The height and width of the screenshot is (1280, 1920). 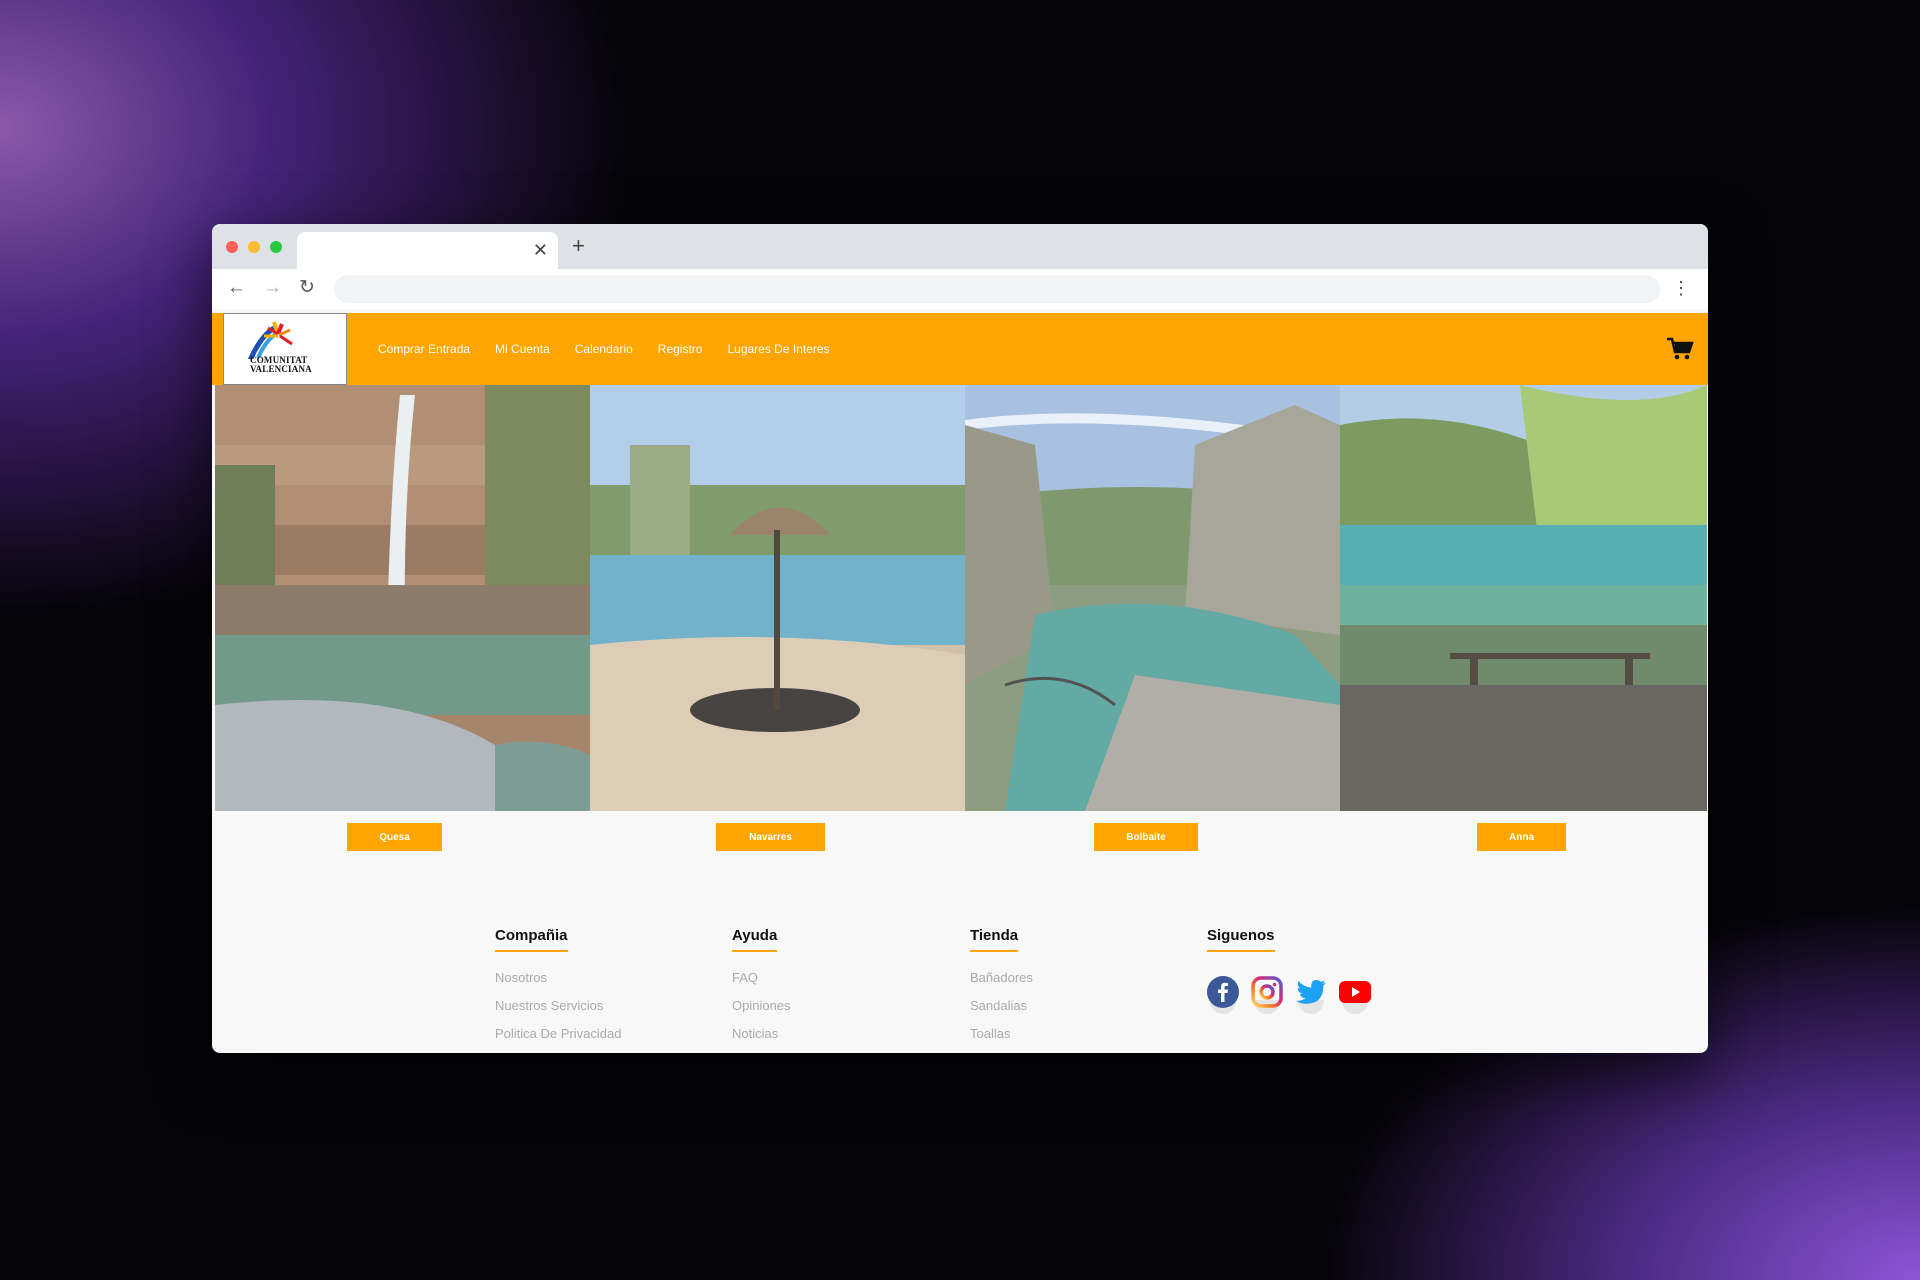 What do you see at coordinates (531, 939) in the screenshot?
I see `footer-company-title: Compañia` at bounding box center [531, 939].